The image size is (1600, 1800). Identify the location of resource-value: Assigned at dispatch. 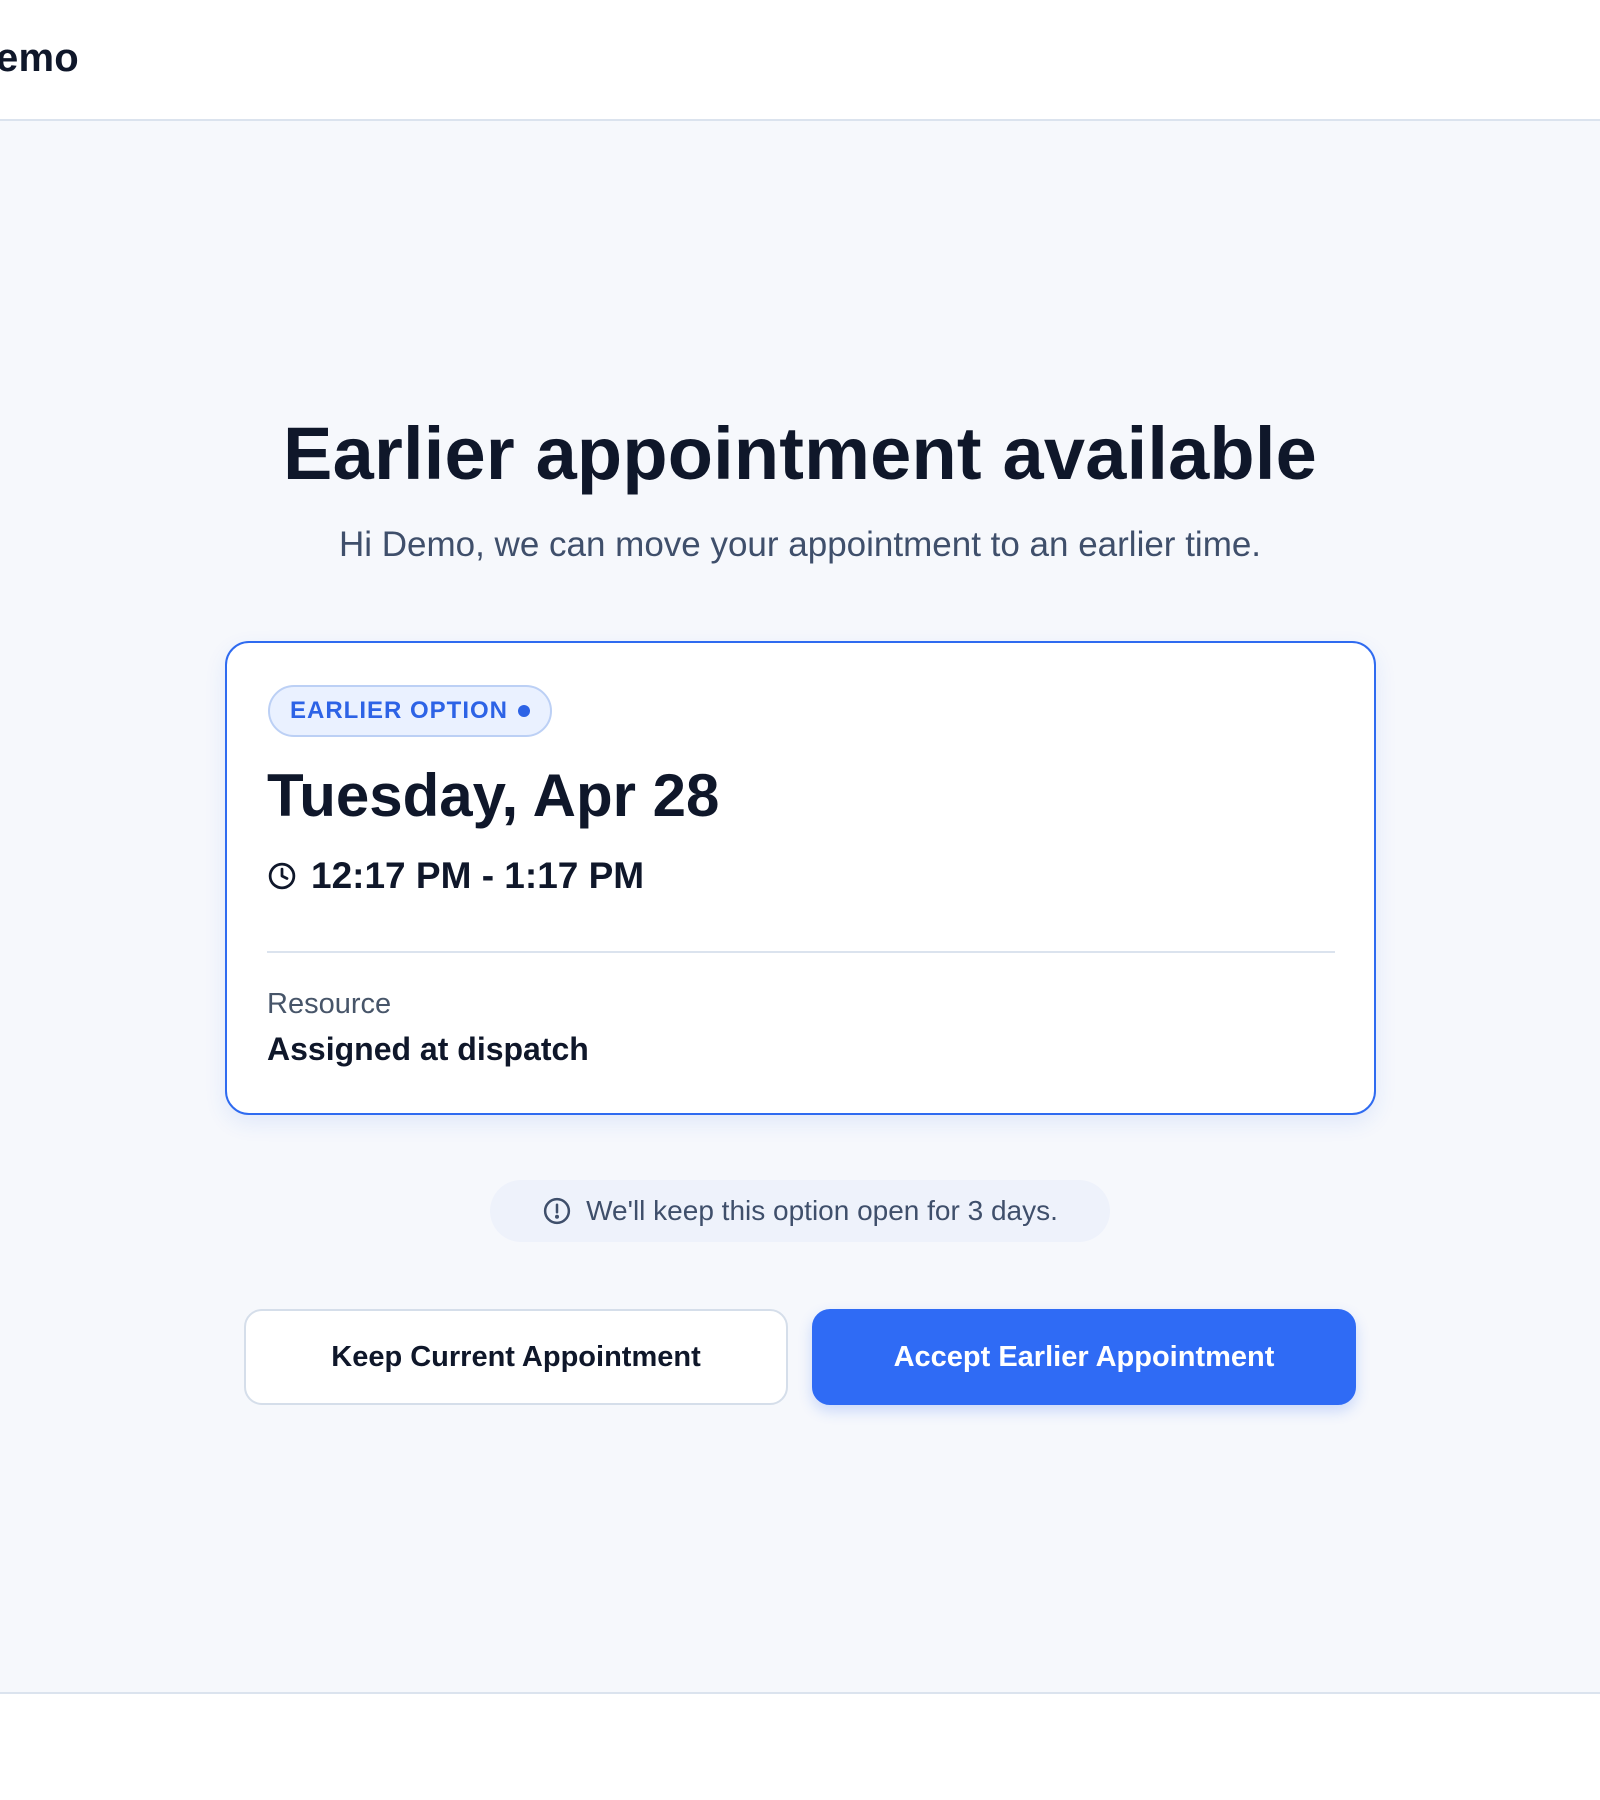
(428, 1049).